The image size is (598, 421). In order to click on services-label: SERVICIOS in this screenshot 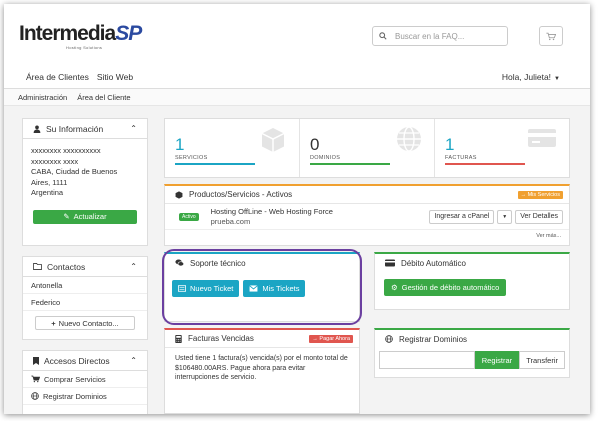, I will do `click(191, 158)`.